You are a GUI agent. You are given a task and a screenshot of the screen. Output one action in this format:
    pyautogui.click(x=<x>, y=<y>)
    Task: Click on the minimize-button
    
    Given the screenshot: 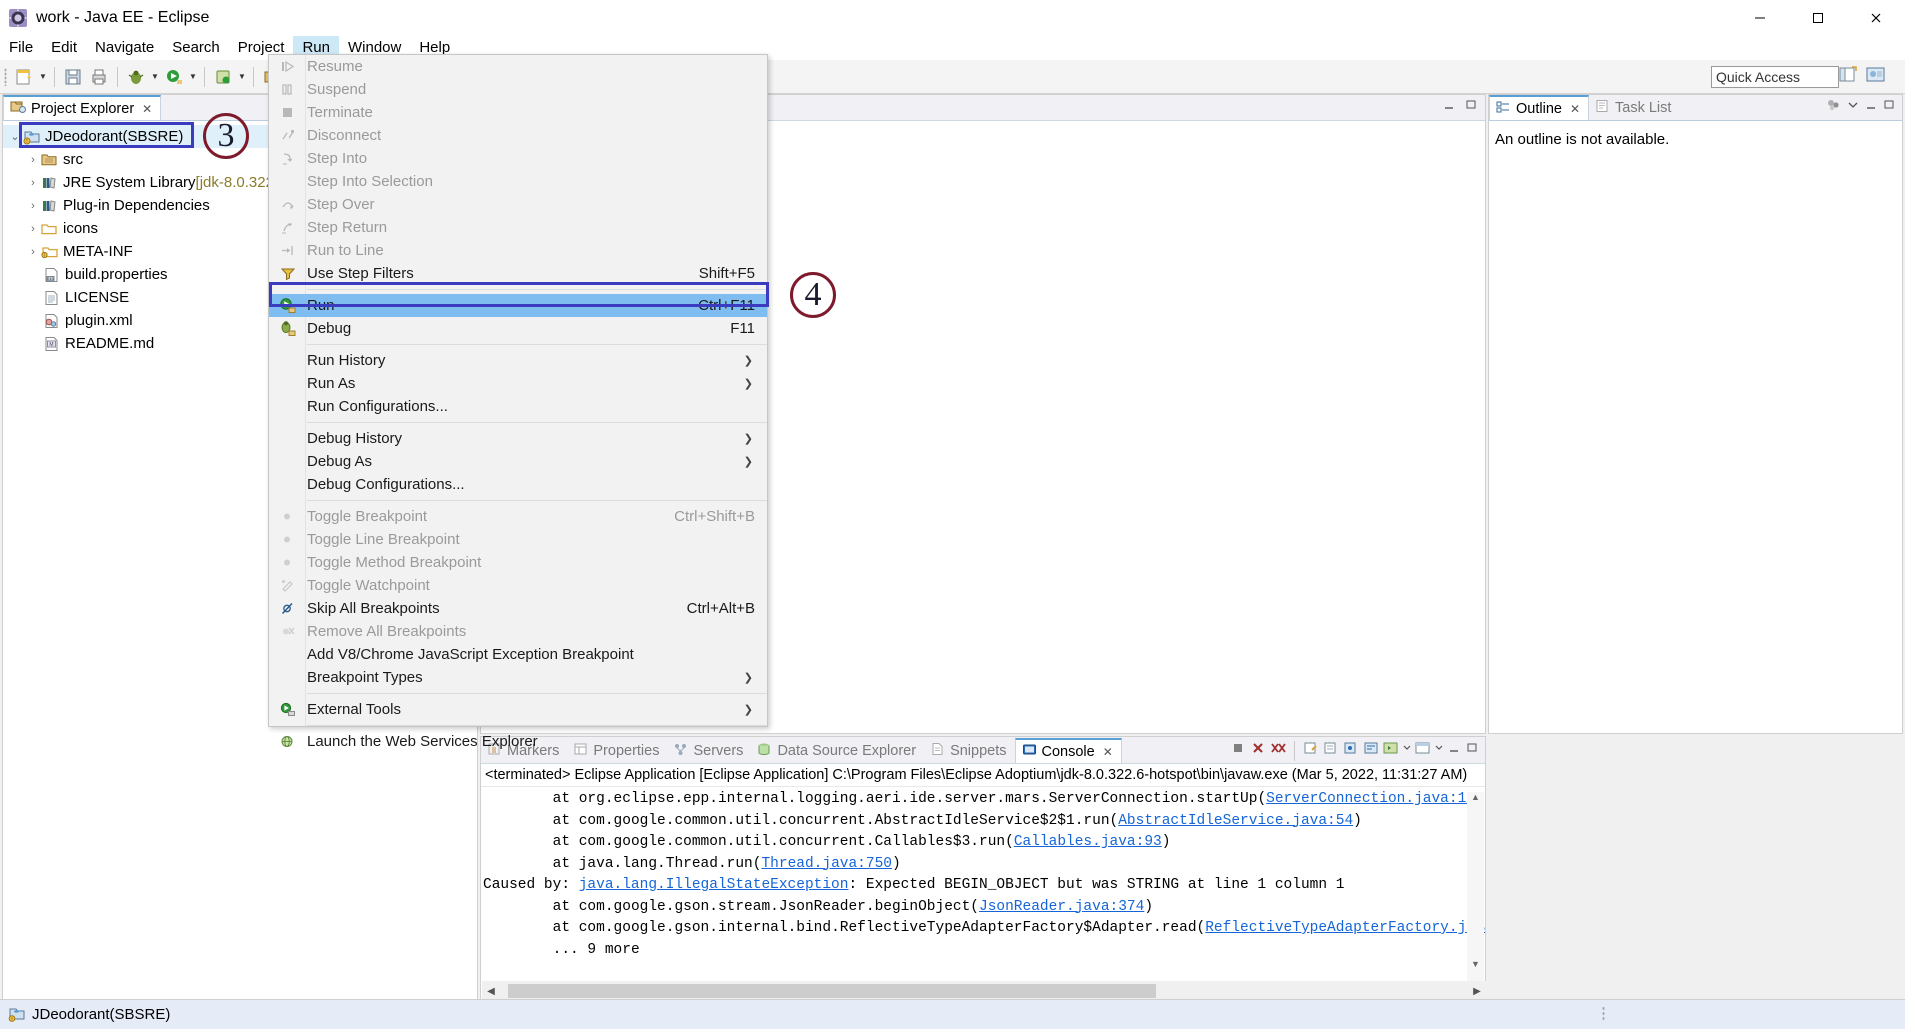 What is the action you would take?
    pyautogui.click(x=1760, y=18)
    